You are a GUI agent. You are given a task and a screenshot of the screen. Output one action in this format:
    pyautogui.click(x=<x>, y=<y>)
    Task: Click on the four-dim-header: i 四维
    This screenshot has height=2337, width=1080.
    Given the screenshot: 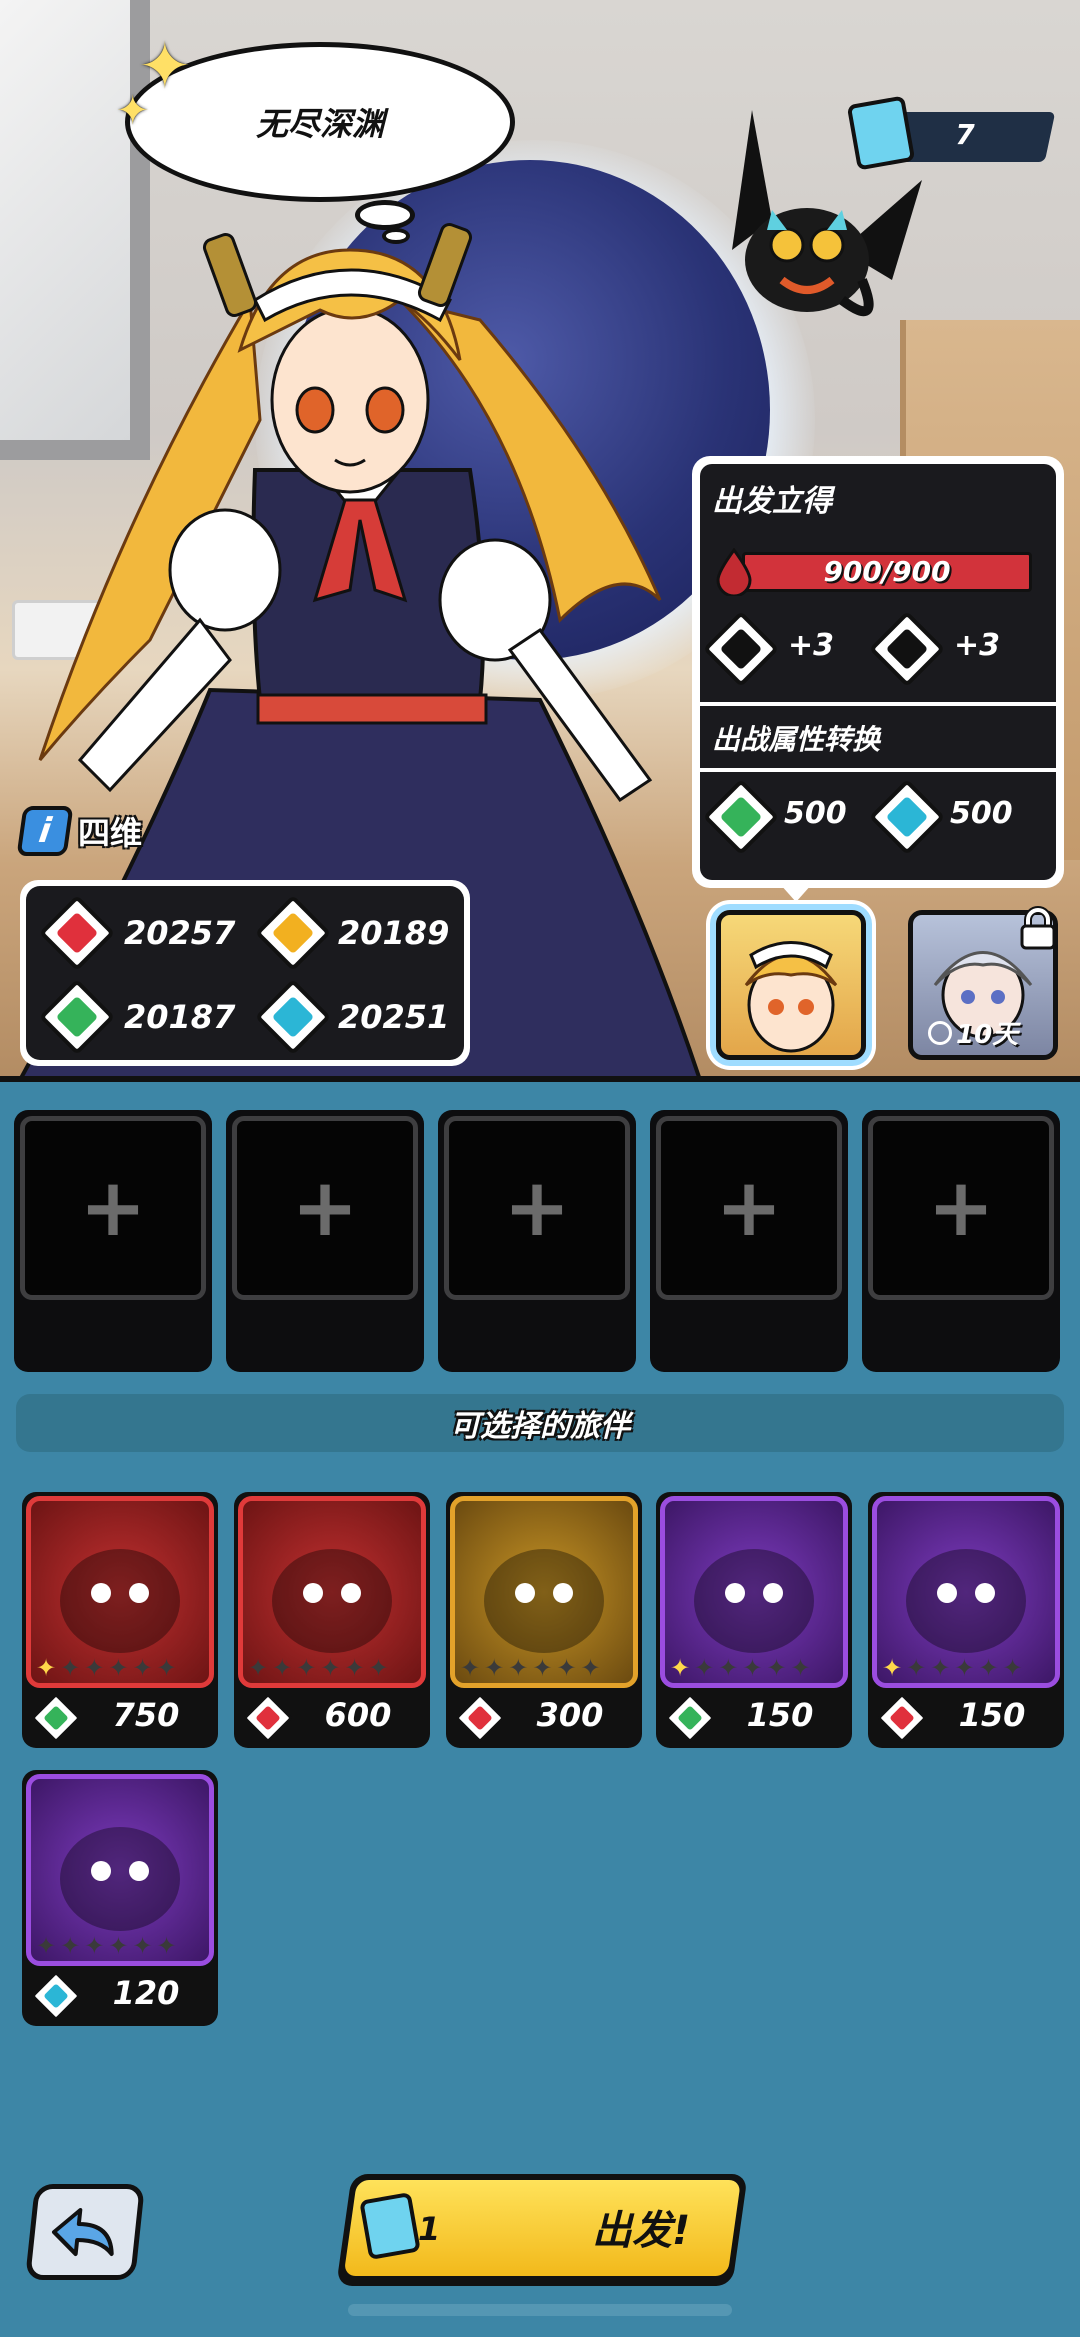 What is the action you would take?
    pyautogui.click(x=79, y=831)
    